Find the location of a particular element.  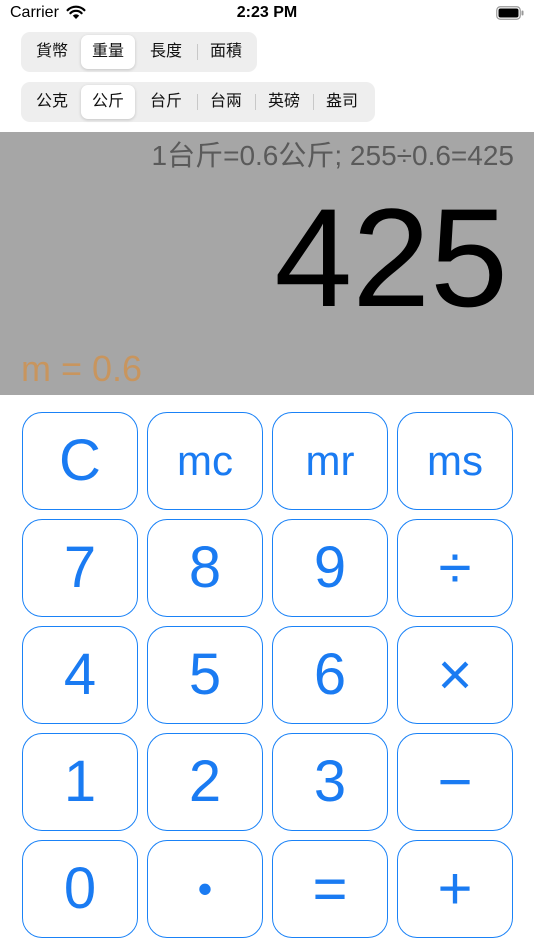

result-value: 425 is located at coordinates (391, 257).